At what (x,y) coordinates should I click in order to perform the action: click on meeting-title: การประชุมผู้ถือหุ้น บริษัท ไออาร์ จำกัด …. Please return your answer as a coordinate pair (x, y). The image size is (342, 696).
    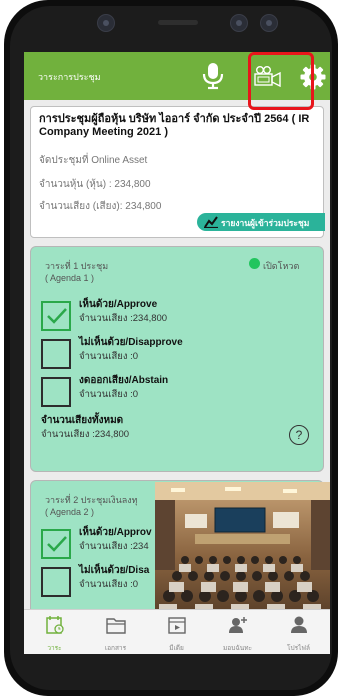
    Looking at the image, I should click on (174, 125).